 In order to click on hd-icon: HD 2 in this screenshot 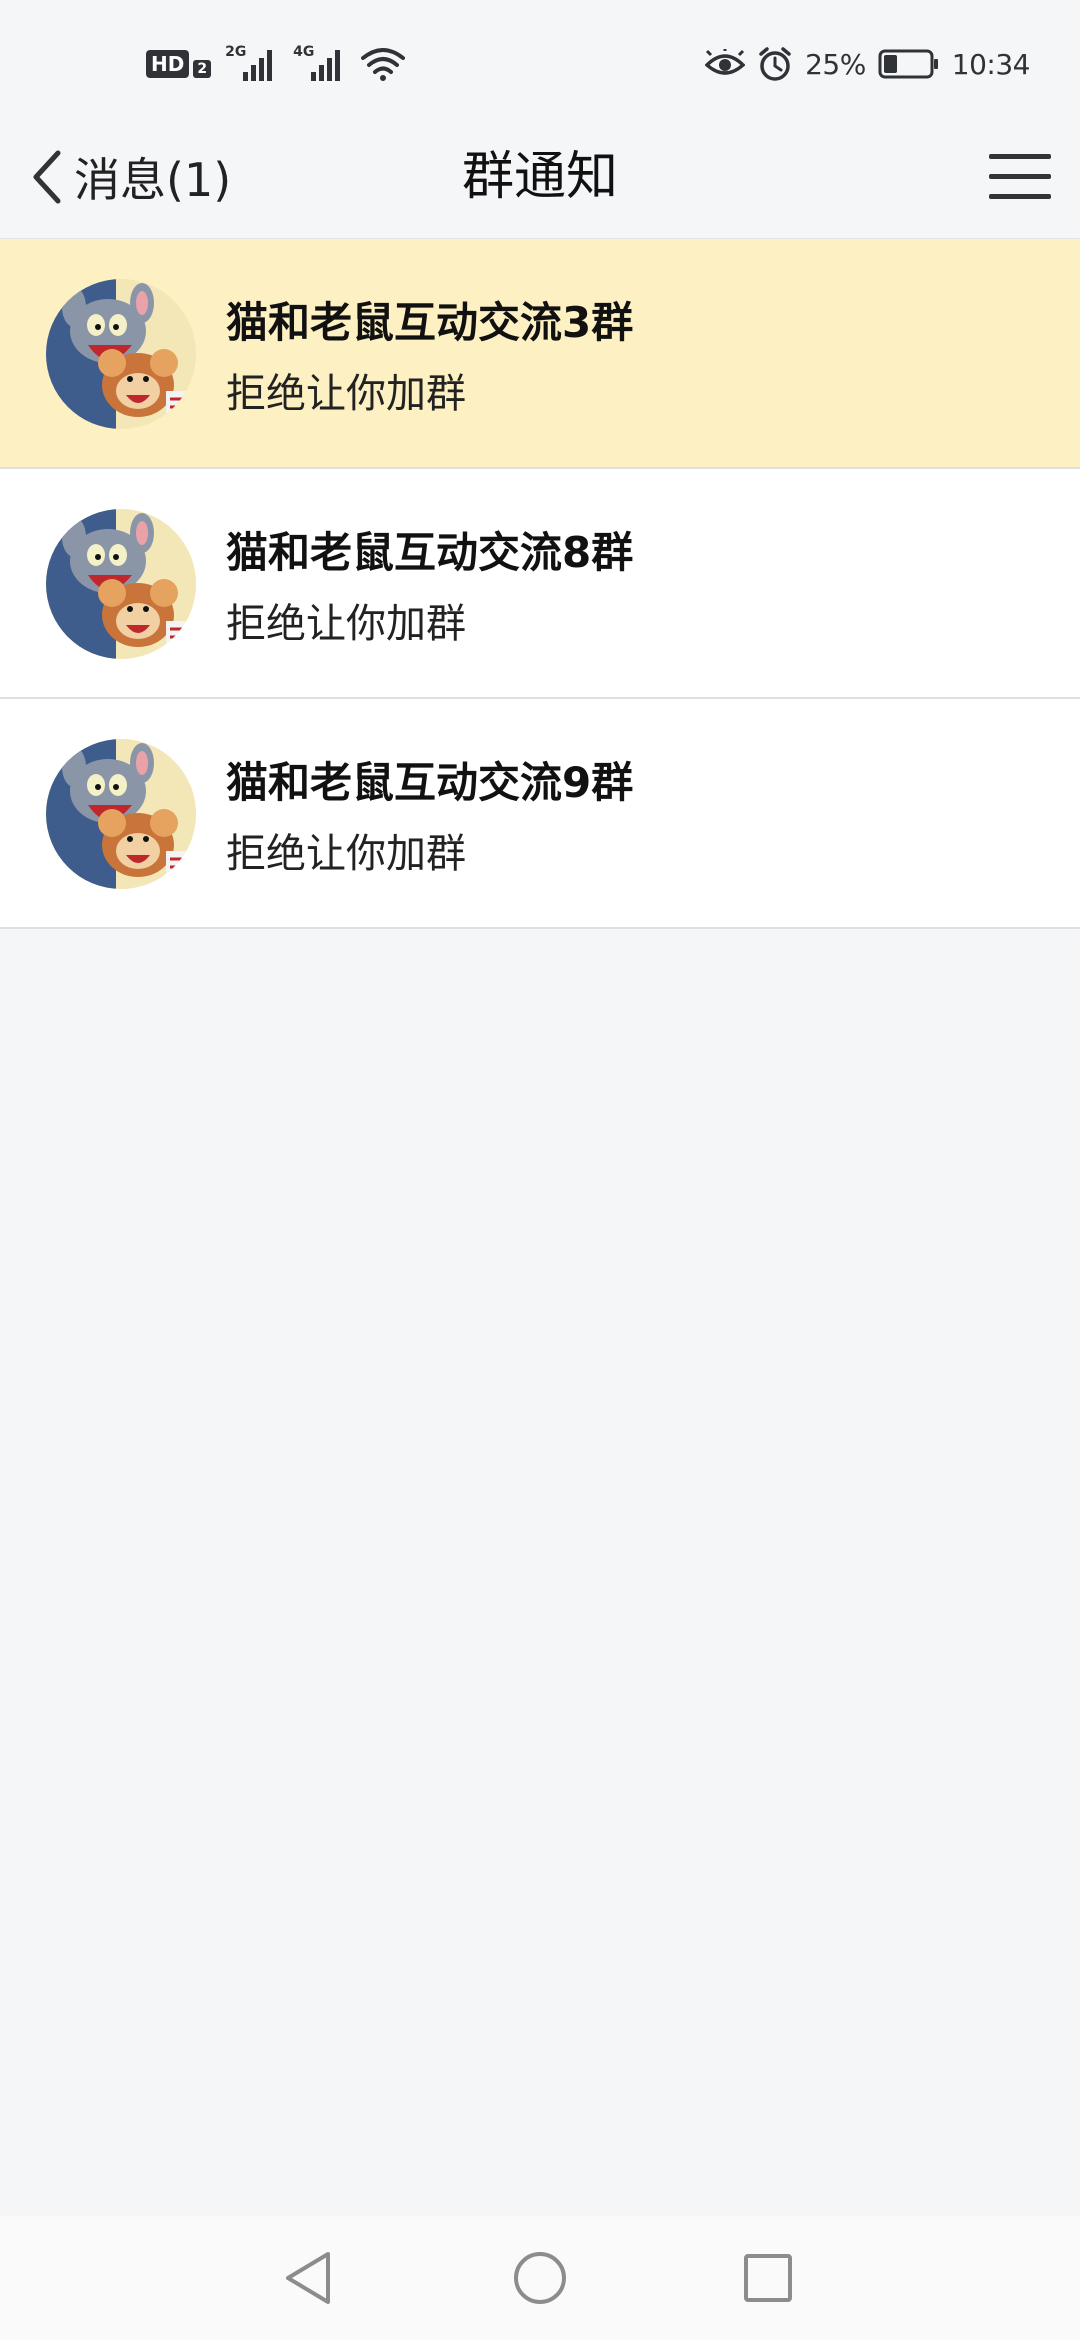, I will do `click(179, 64)`.